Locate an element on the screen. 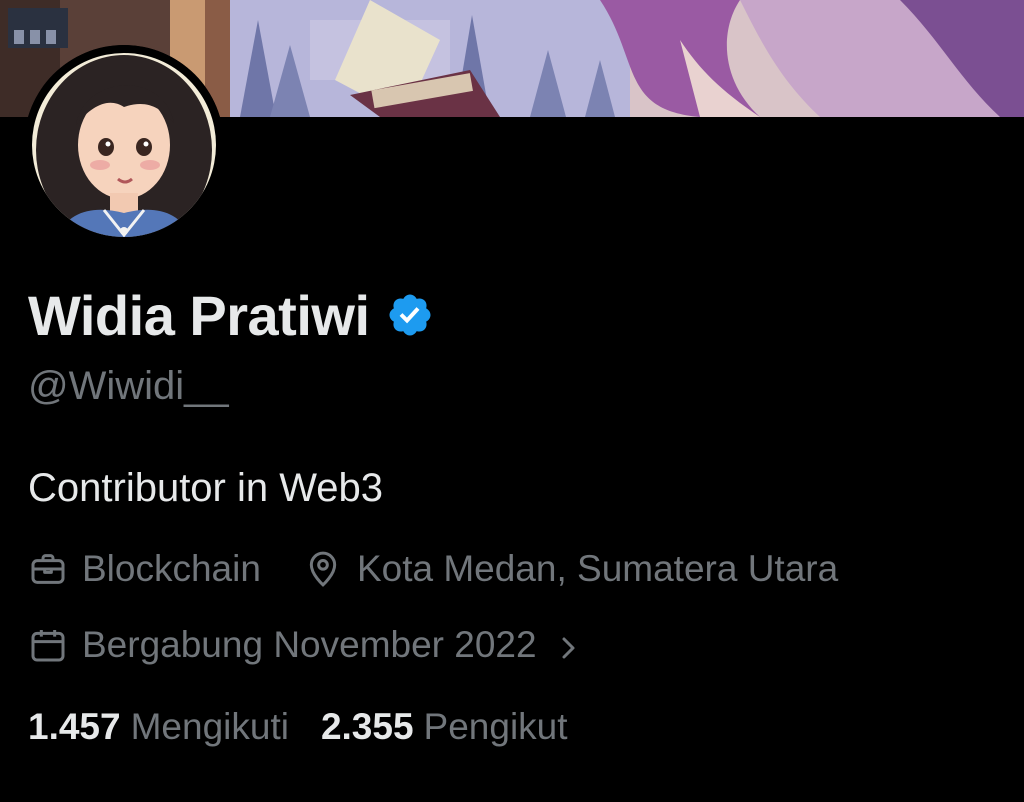 The width and height of the screenshot is (1024, 802). category-item: Blockchain is located at coordinates (144, 569).